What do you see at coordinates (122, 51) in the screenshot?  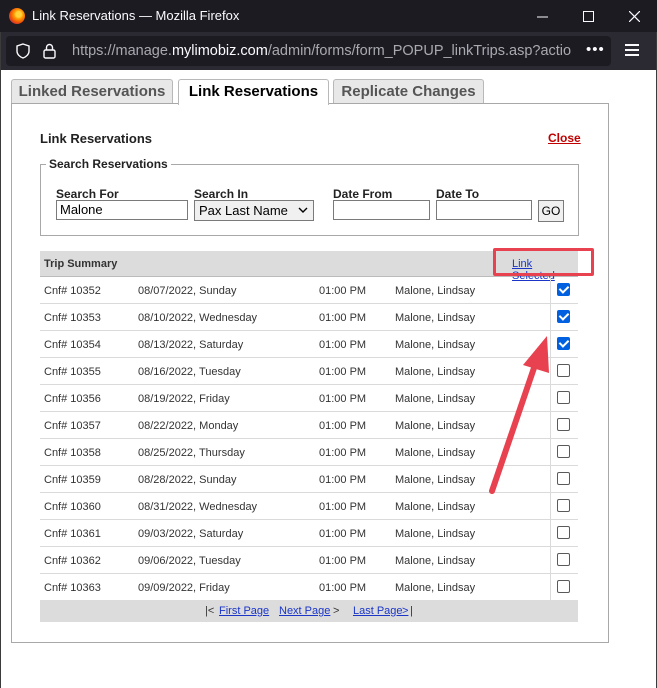 I see `url-prefix: https://manage.` at bounding box center [122, 51].